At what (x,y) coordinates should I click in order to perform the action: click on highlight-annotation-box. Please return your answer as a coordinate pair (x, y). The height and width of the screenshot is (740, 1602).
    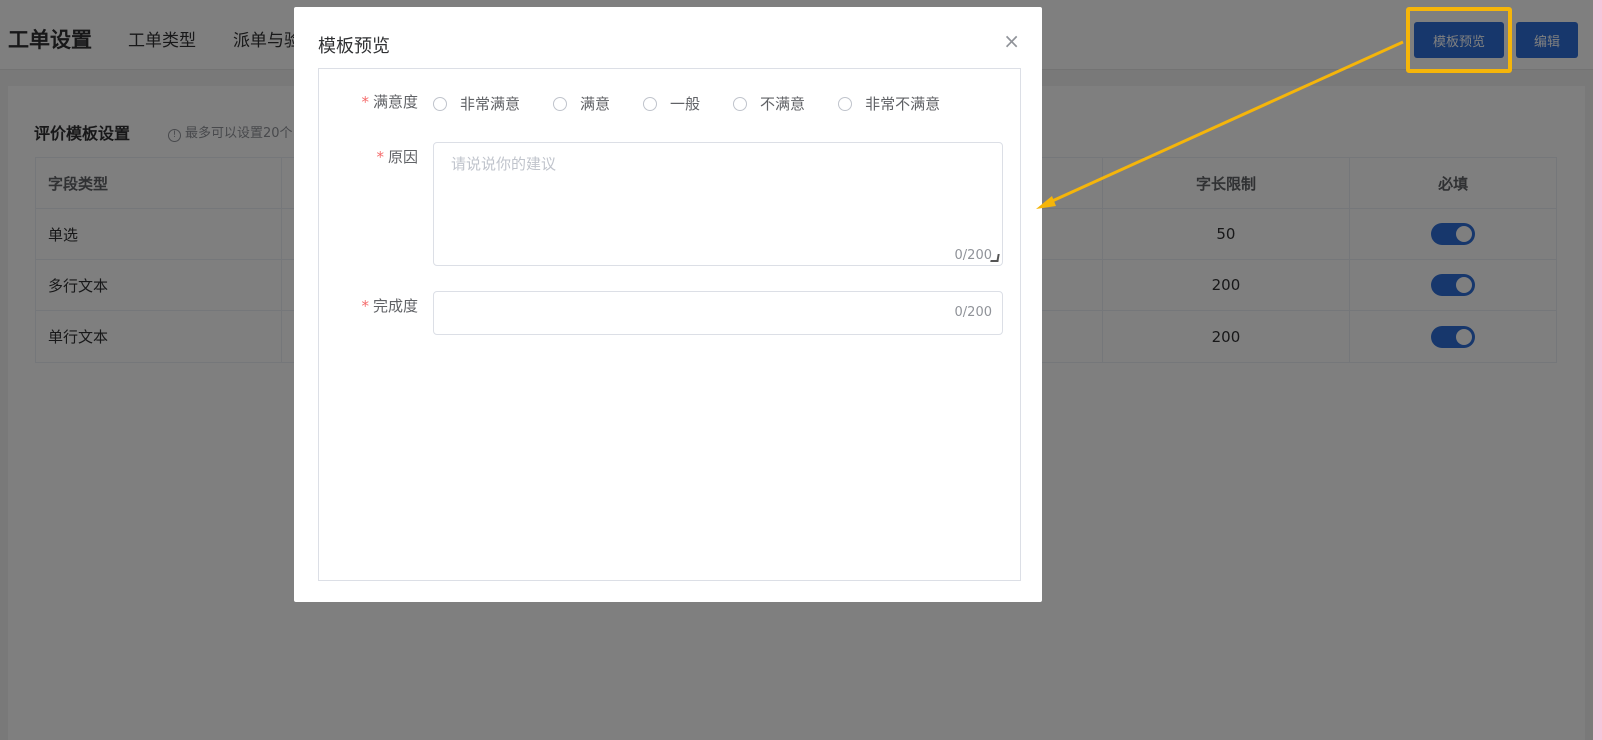
    Looking at the image, I should click on (1459, 40).